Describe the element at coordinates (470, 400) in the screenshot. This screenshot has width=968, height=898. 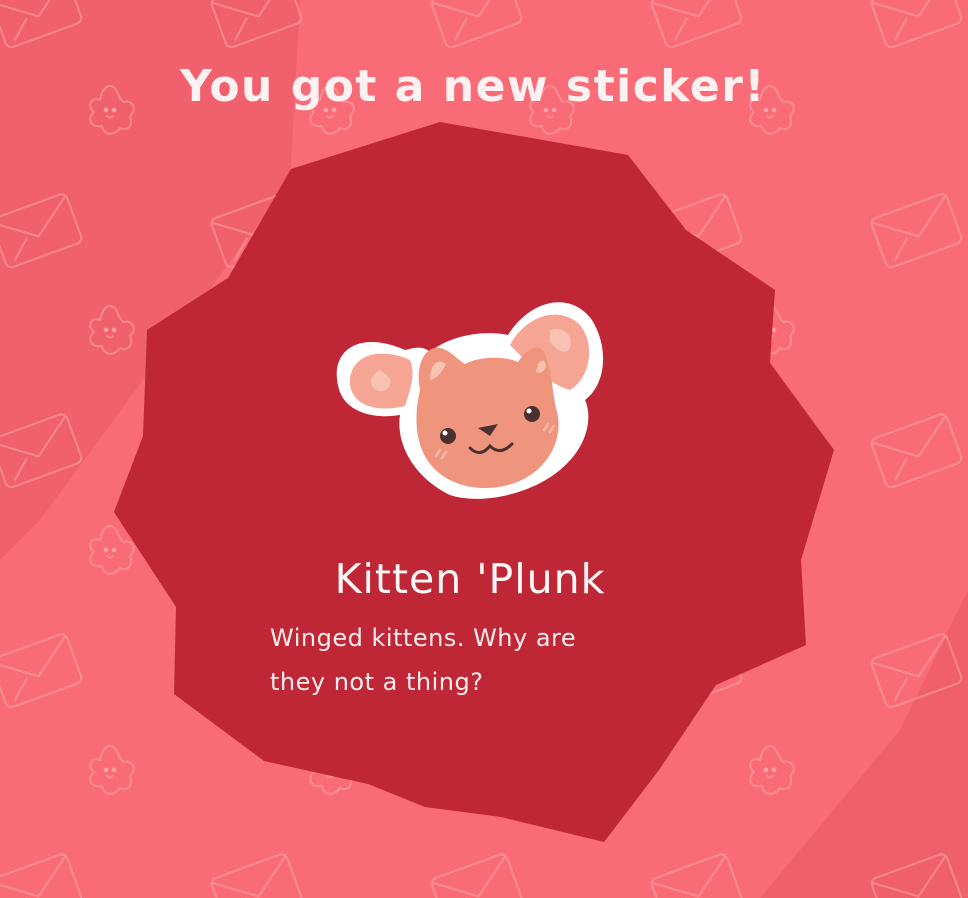
I see `winged-kitten-face-icon` at that location.